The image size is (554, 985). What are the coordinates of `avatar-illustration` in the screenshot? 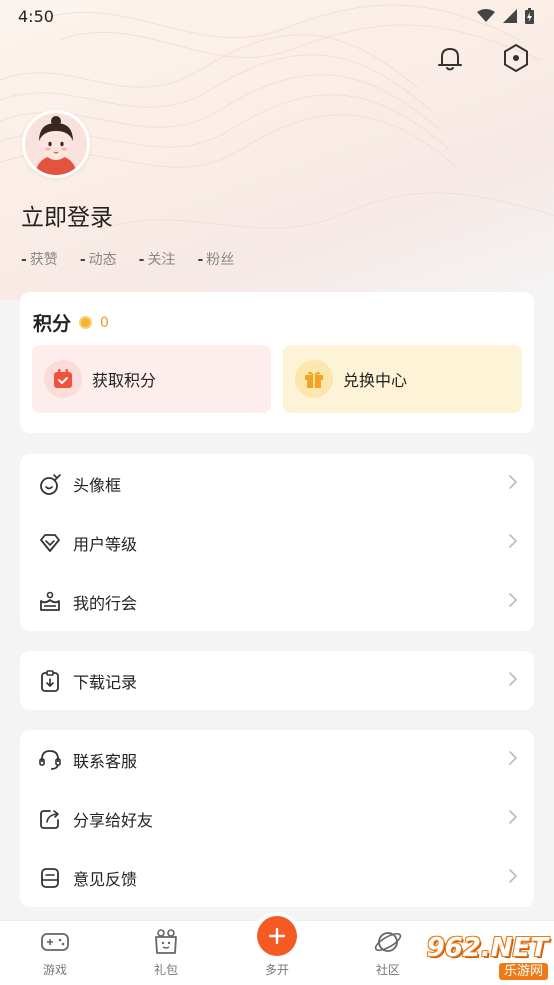 It's located at (56, 144).